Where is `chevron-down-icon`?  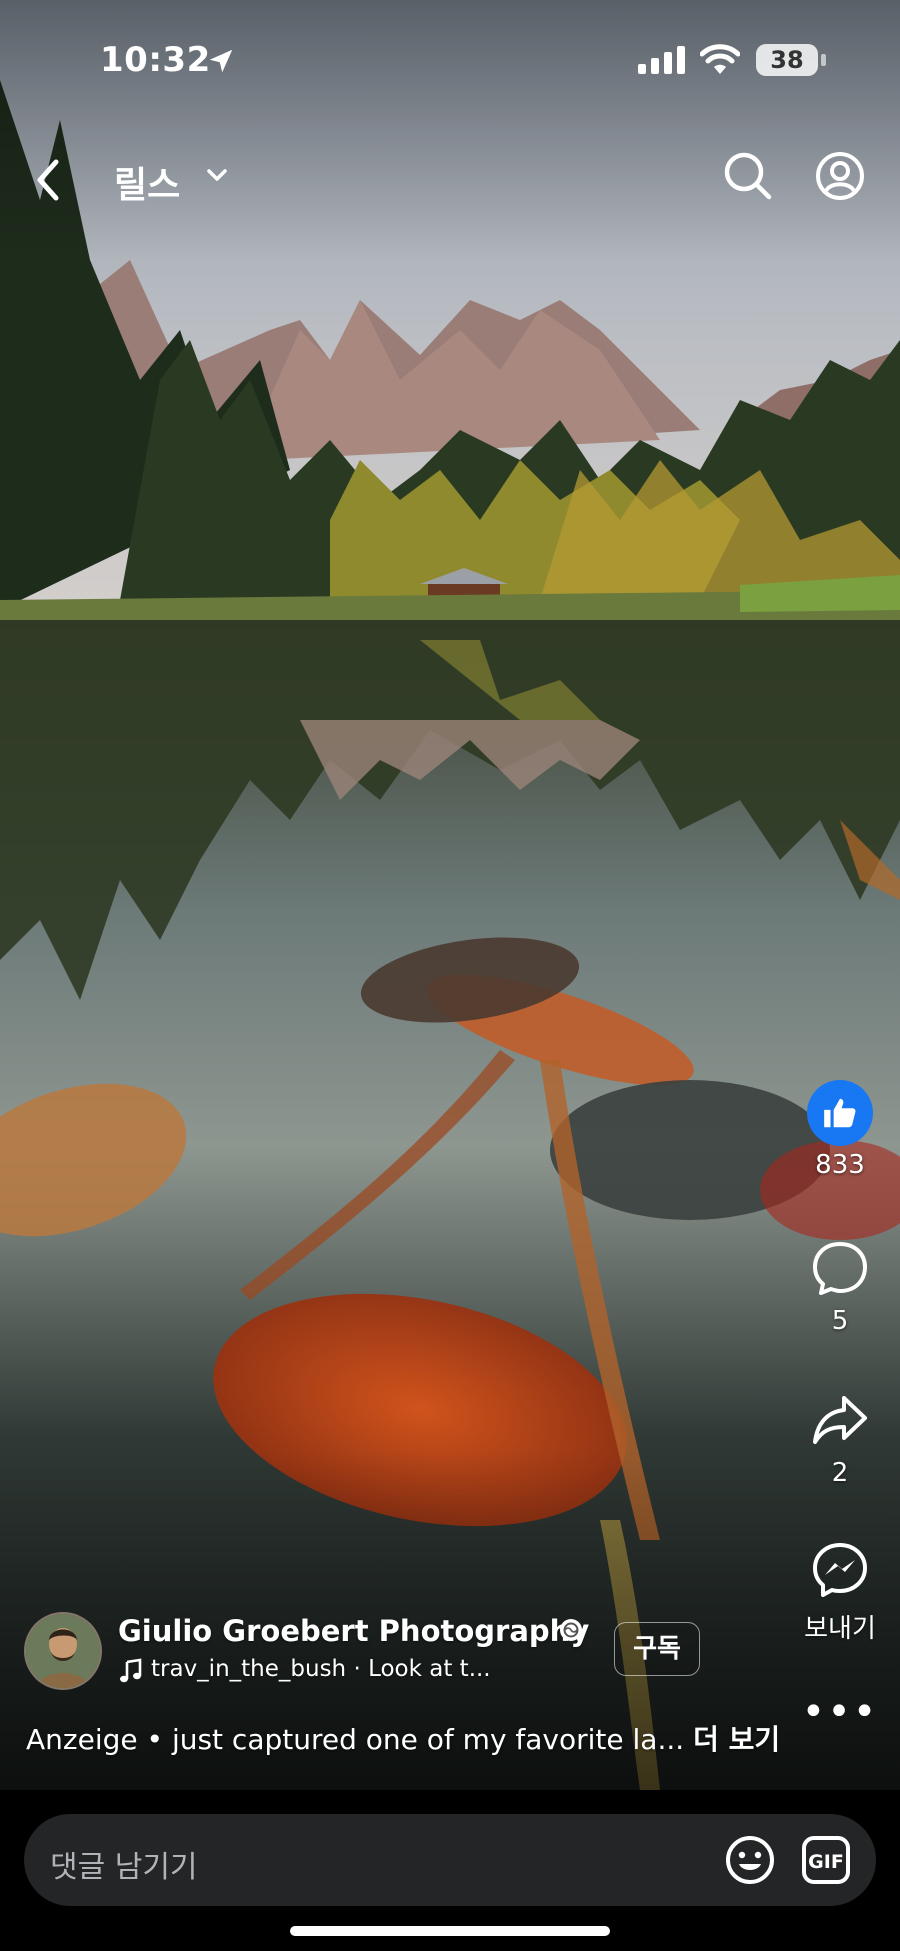
chevron-down-icon is located at coordinates (217, 176).